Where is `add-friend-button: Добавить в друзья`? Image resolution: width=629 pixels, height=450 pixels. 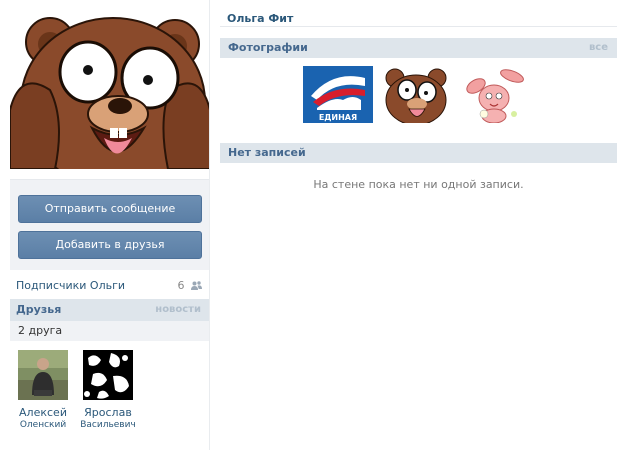 add-friend-button: Добавить в друзья is located at coordinates (110, 245).